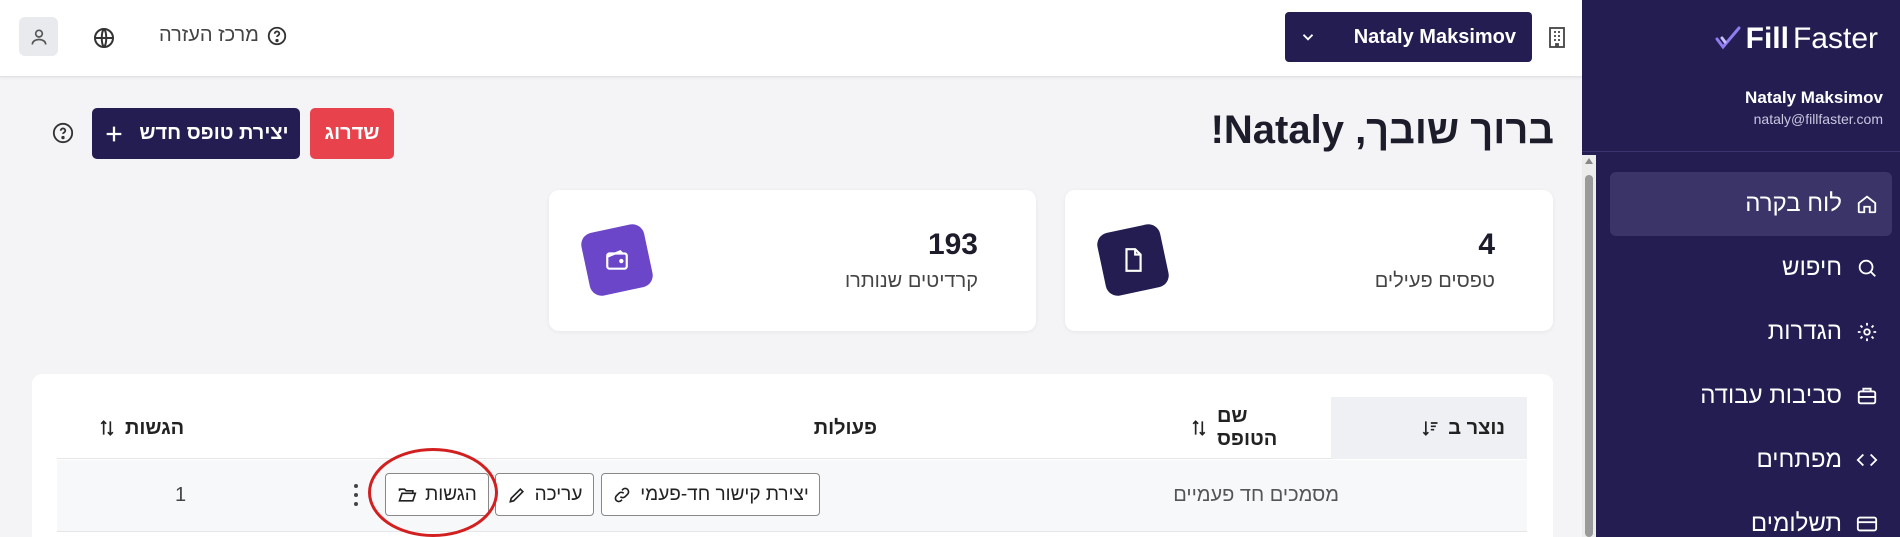  Describe the element at coordinates (155, 427) in the screenshot. I see `column-label: הגשות` at that location.